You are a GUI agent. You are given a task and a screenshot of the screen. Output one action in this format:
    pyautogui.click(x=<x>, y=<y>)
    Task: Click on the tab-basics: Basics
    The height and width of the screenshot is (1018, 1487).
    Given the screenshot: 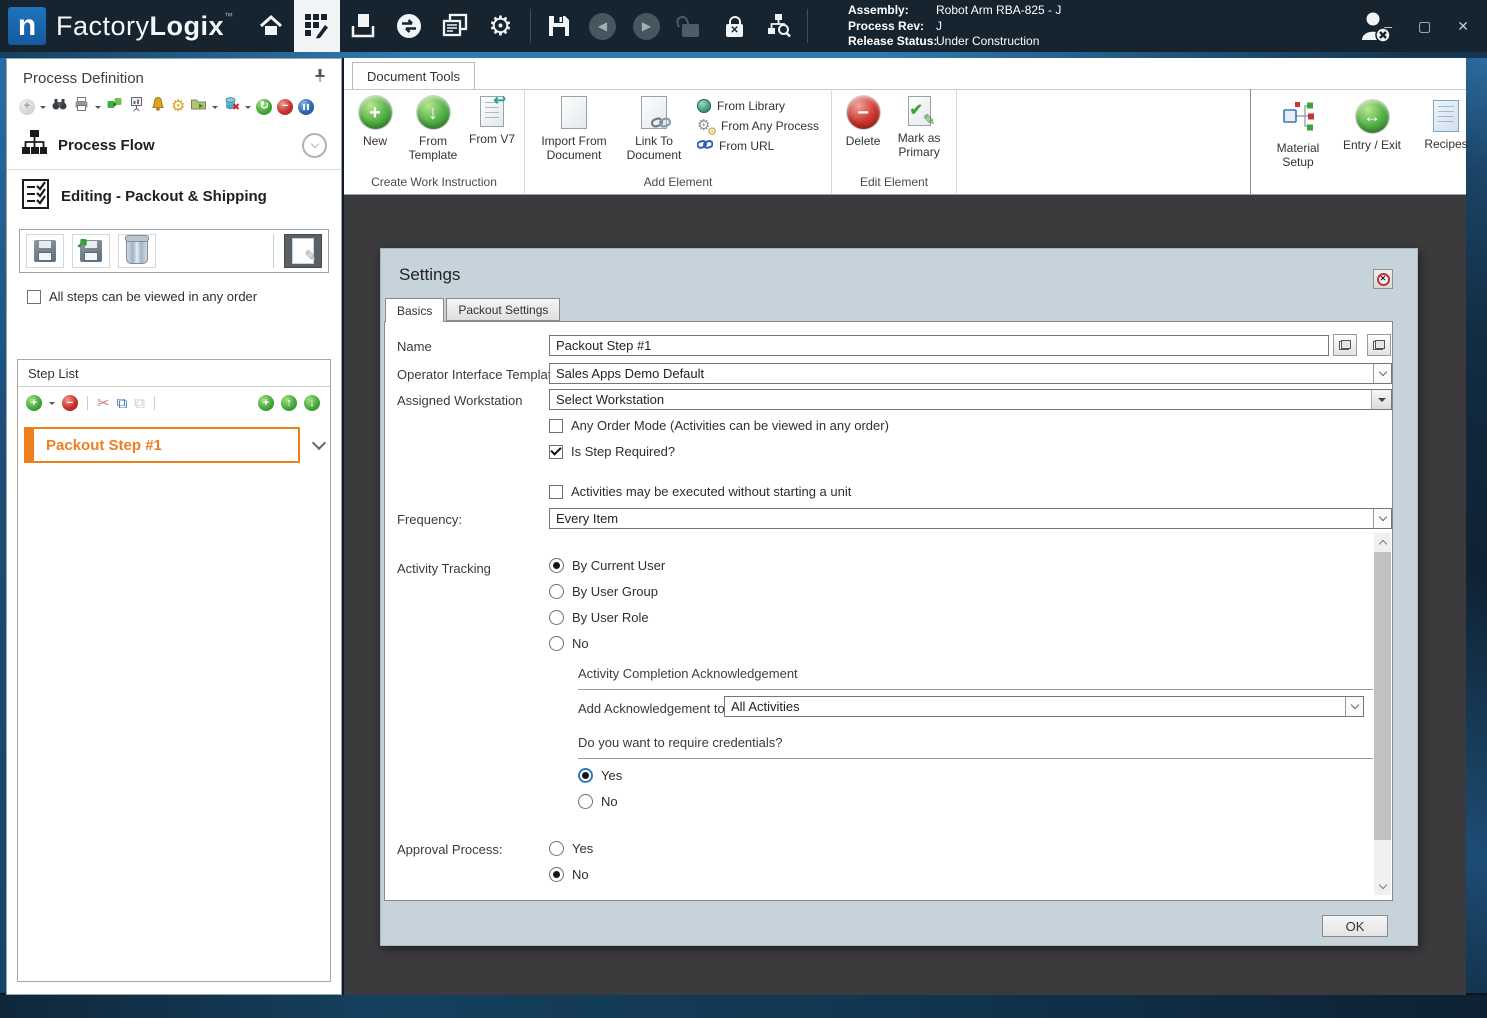 What is the action you would take?
    pyautogui.click(x=415, y=310)
    